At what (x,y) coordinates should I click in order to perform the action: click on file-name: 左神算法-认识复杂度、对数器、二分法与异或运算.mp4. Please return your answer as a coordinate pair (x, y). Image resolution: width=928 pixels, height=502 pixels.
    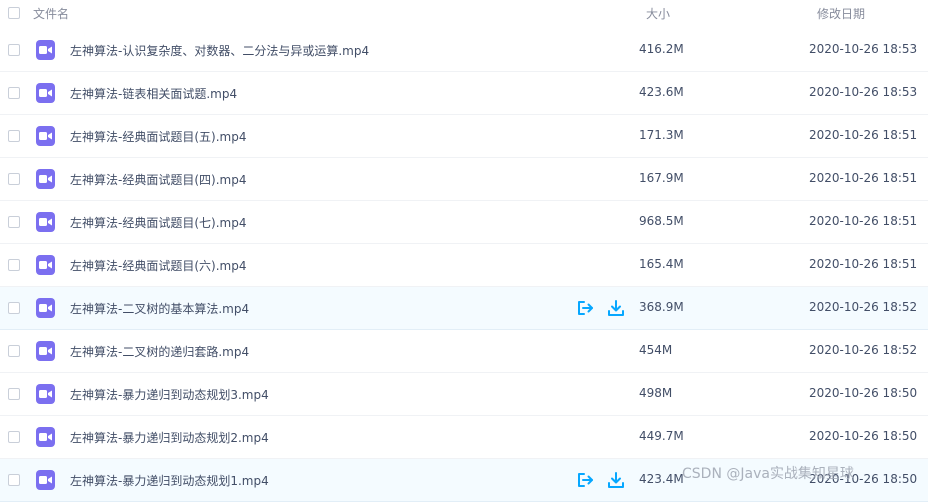
    Looking at the image, I should click on (219, 50).